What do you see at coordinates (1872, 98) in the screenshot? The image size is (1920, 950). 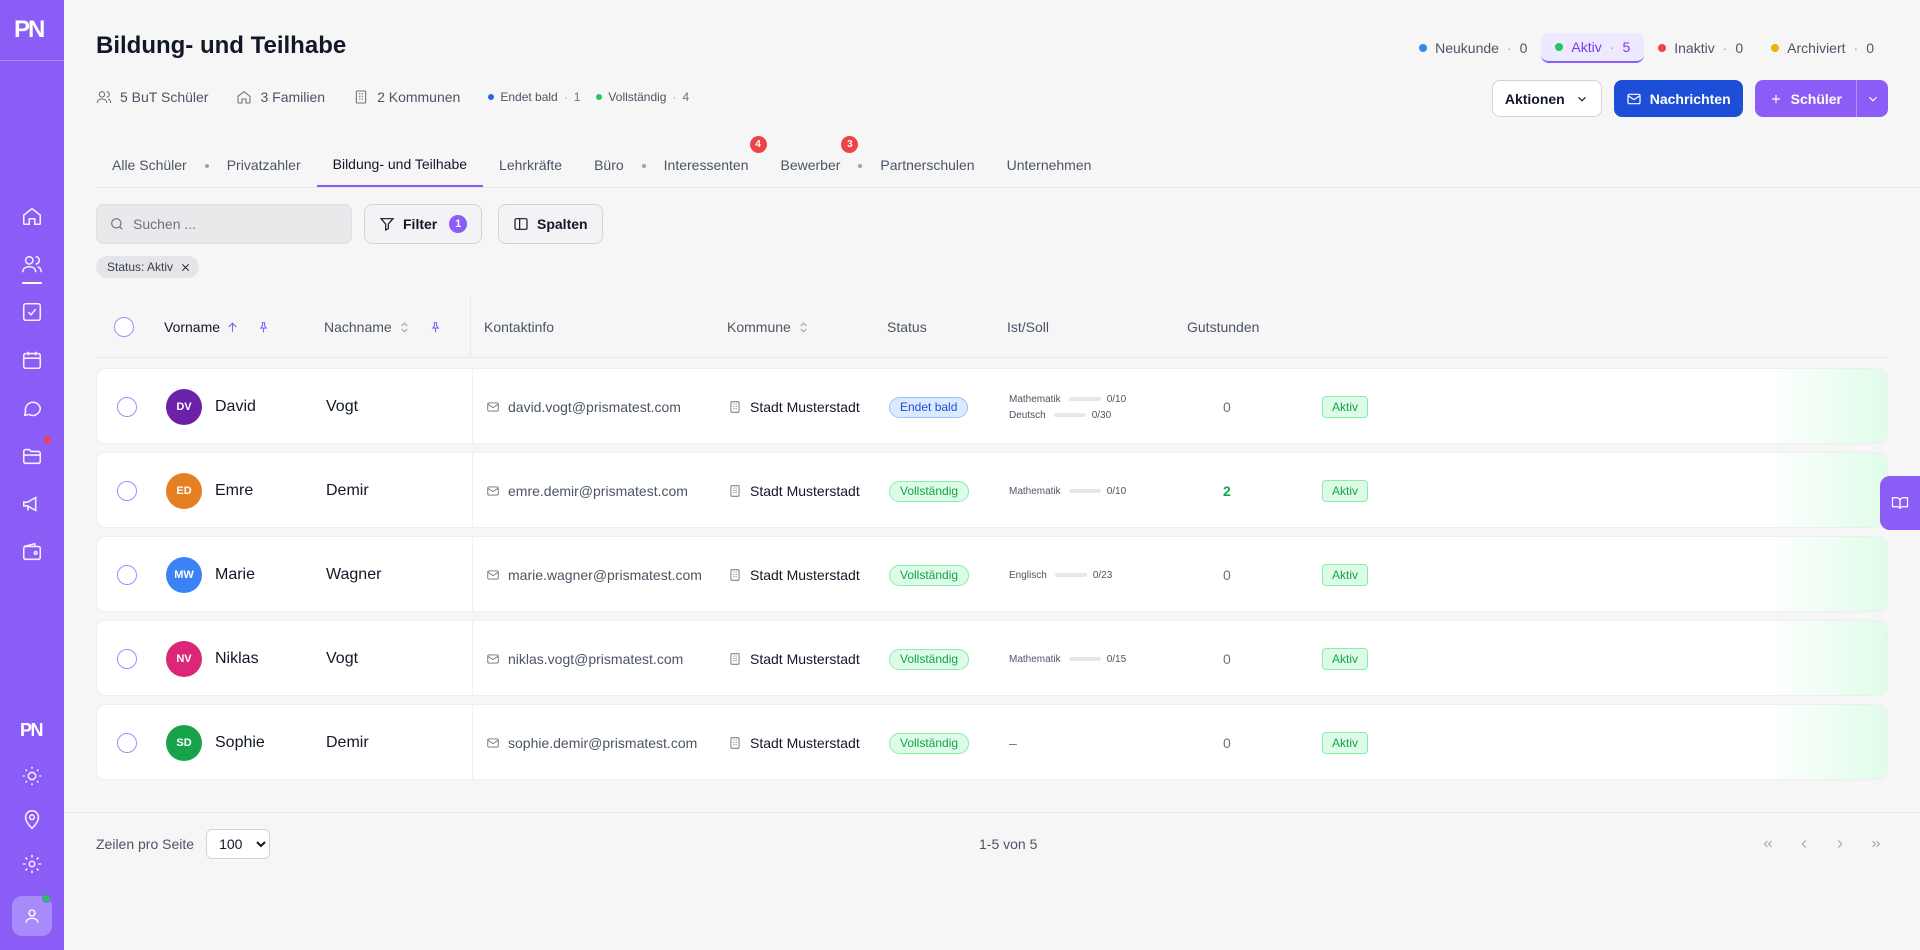 I see `add-student-dropdown` at bounding box center [1872, 98].